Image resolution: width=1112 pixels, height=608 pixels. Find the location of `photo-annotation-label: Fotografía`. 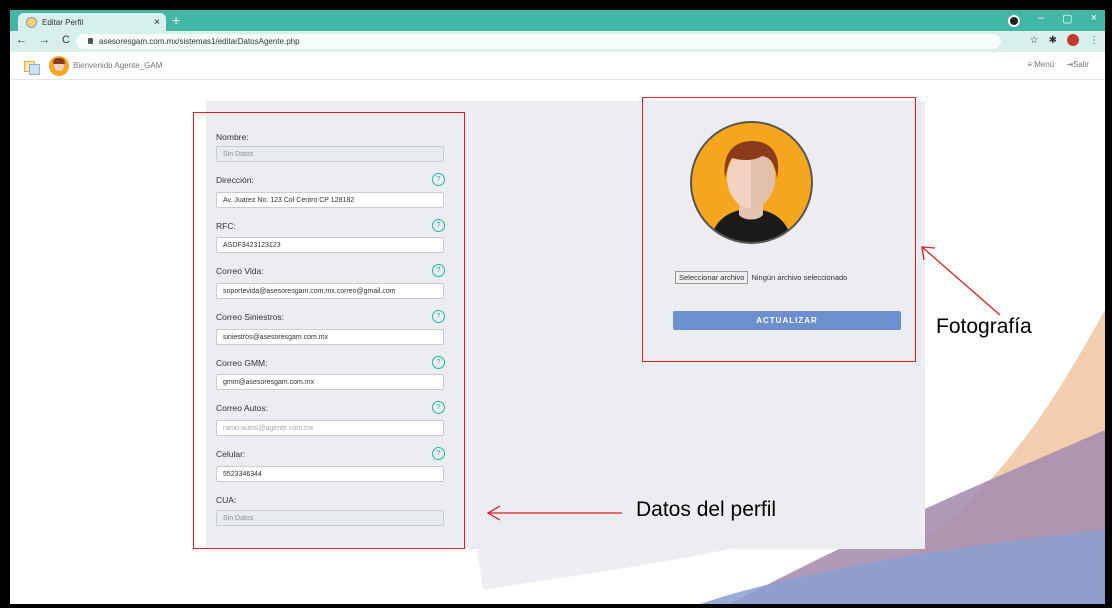

photo-annotation-label: Fotografía is located at coordinates (984, 326).